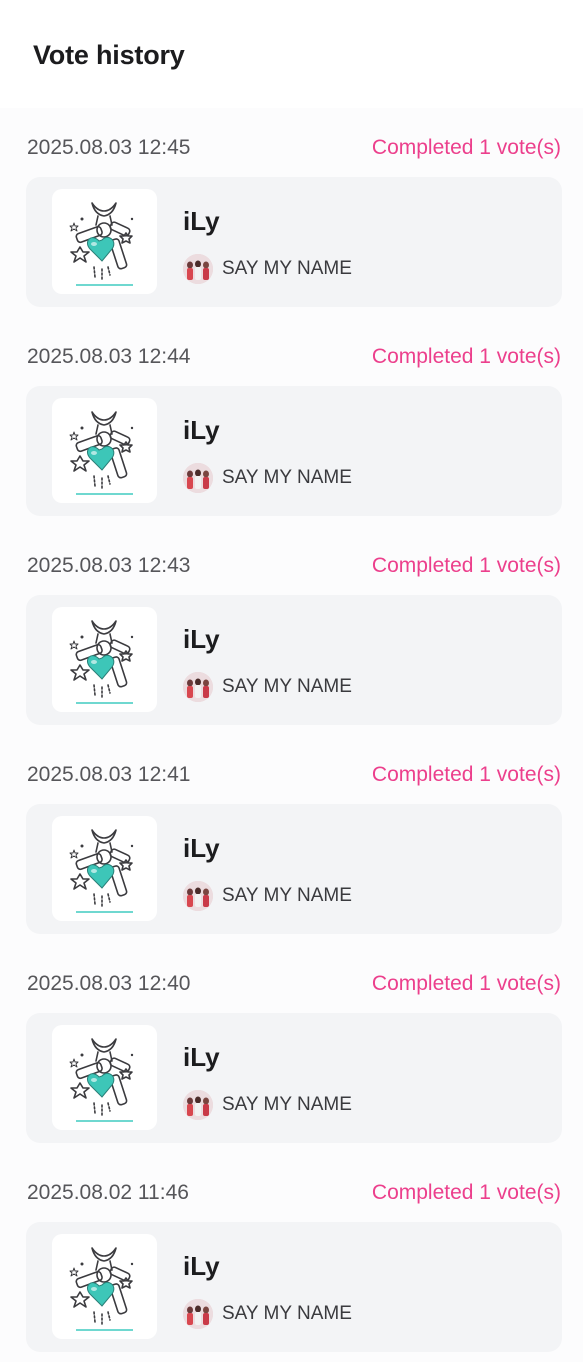 This screenshot has height=1362, width=583. I want to click on vote-date: 2025.08.03 12:40, so click(109, 983).